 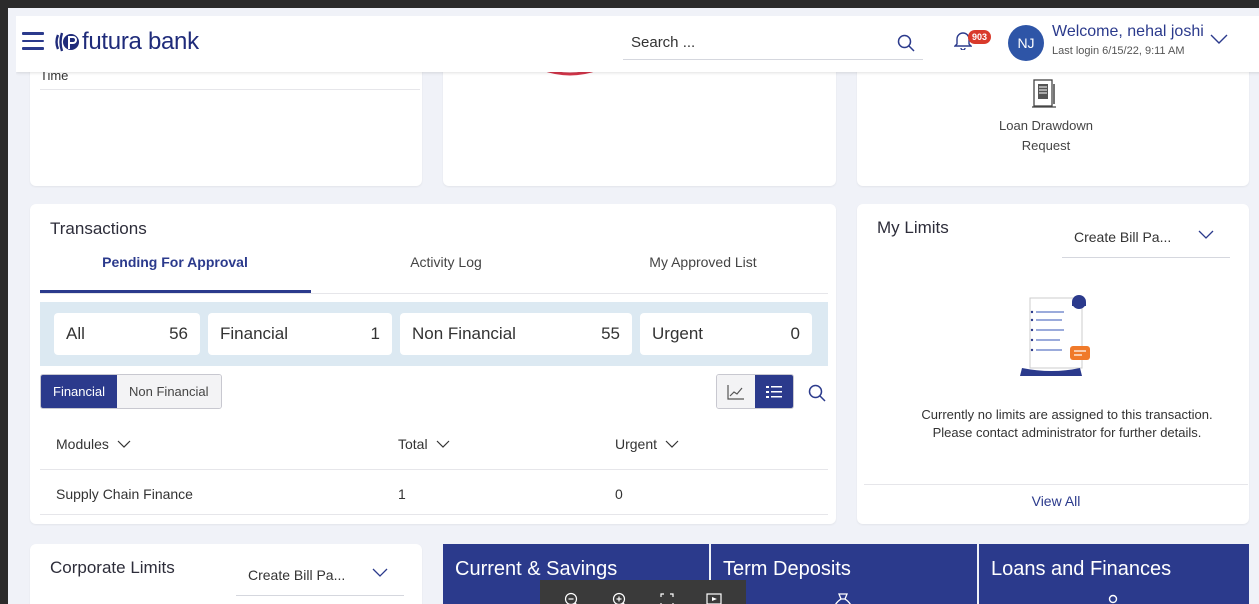 I want to click on column-label: Urgent, so click(x=636, y=444).